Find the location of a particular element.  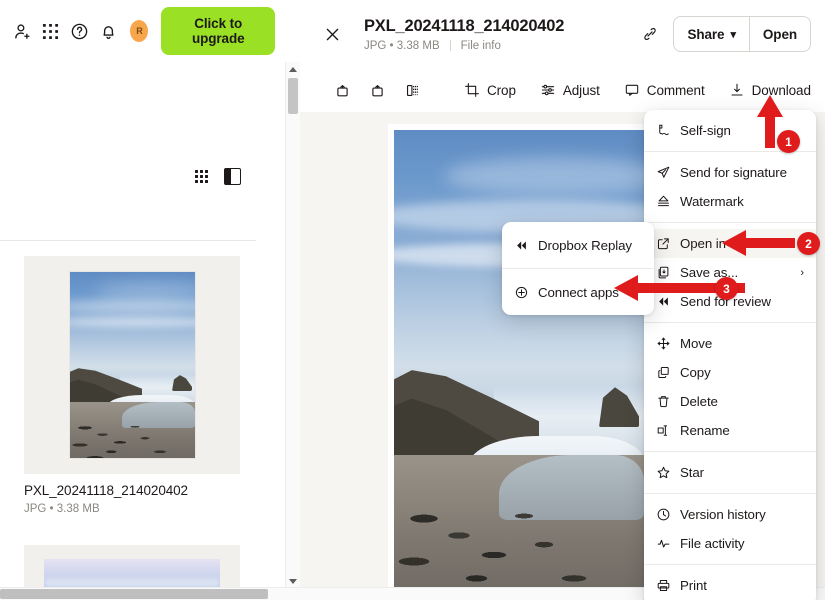

download-button: Download is located at coordinates (770, 90).